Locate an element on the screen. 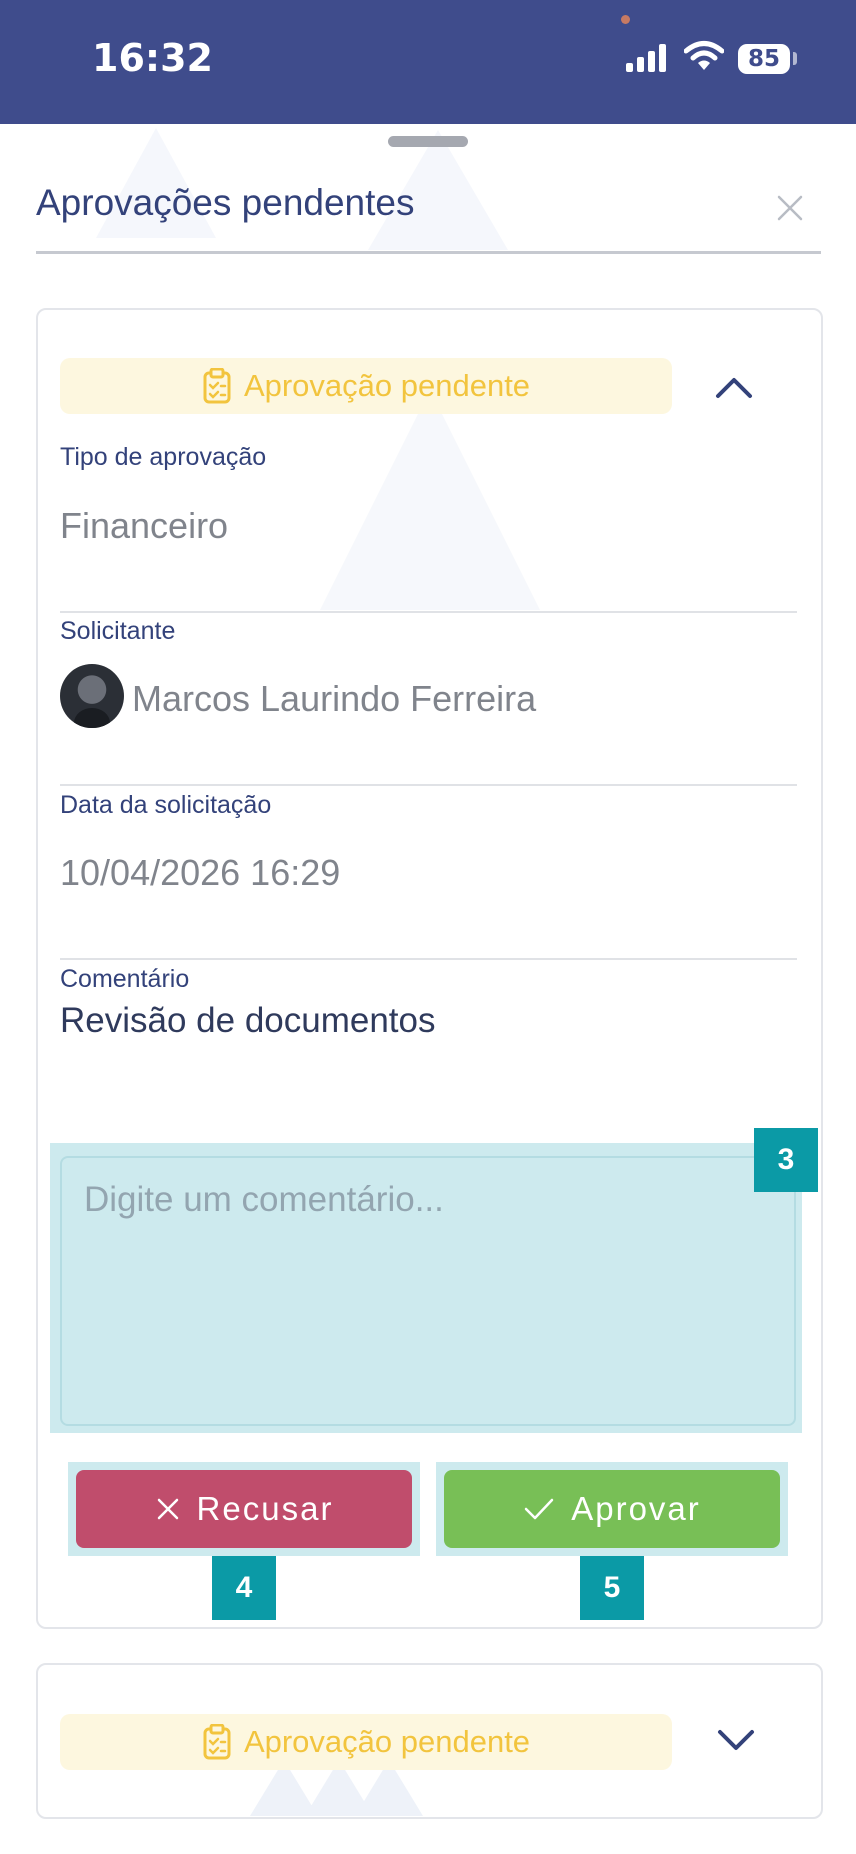 The height and width of the screenshot is (1854, 856). approve-button-label: Aprovar is located at coordinates (636, 1508).